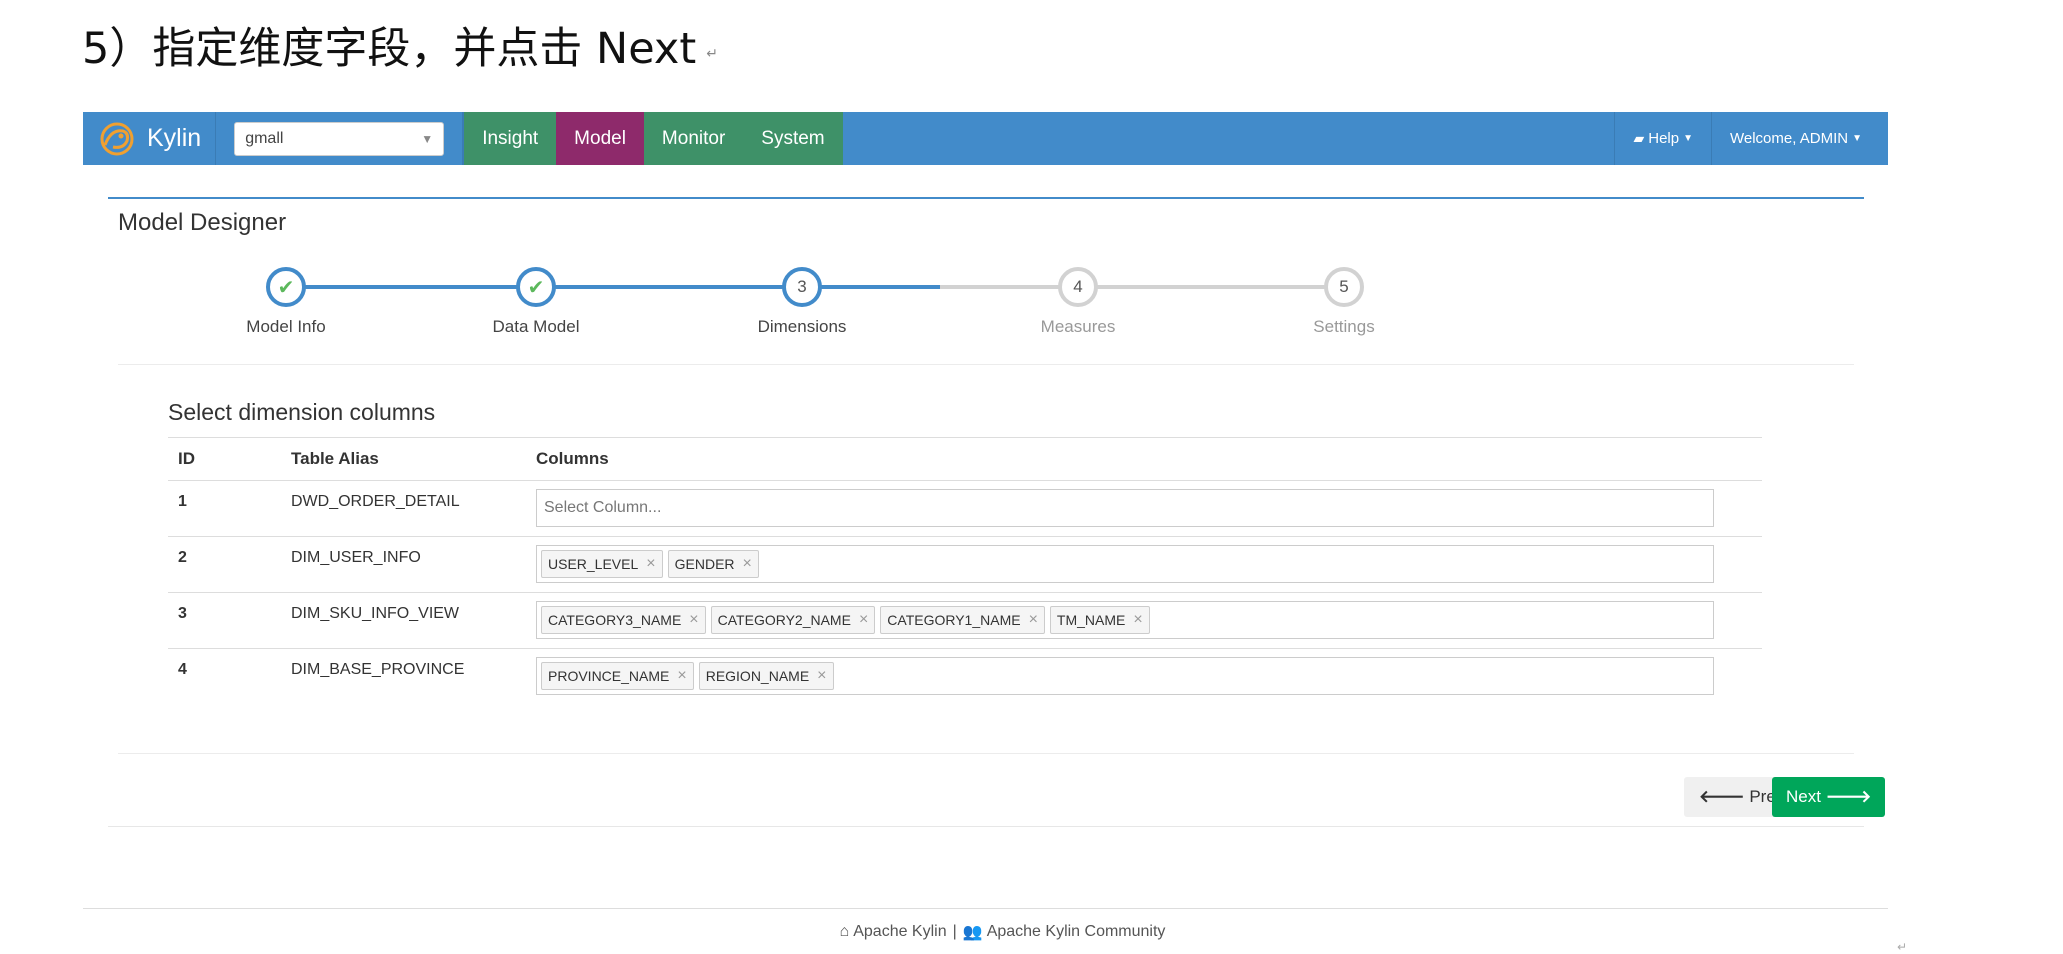 The height and width of the screenshot is (954, 2063). I want to click on row-id: 2, so click(224, 564).